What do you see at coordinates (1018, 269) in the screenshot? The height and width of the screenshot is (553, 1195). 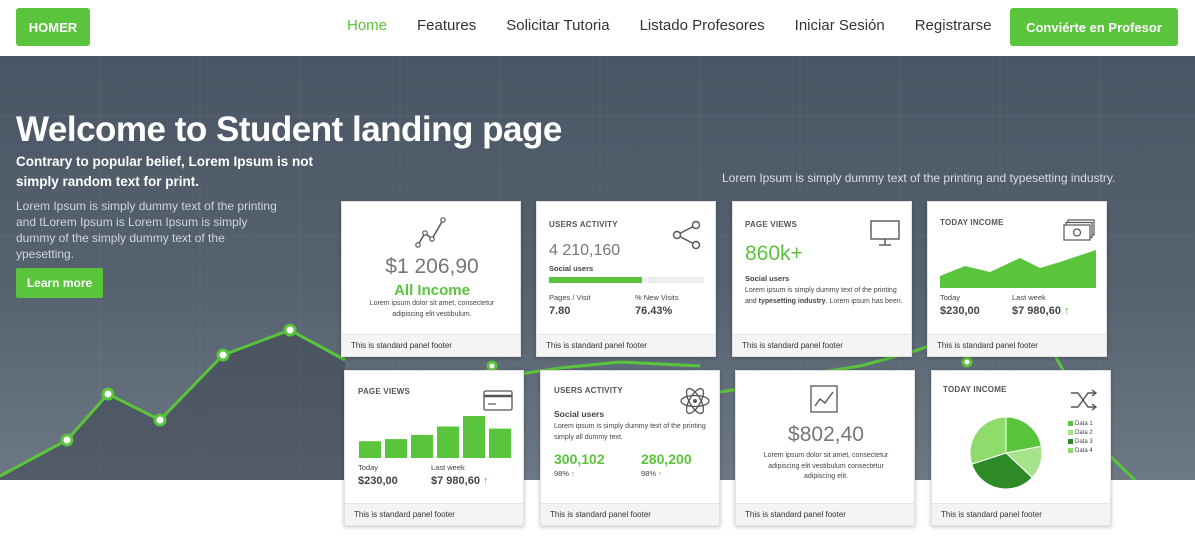 I see `income-area-chart` at bounding box center [1018, 269].